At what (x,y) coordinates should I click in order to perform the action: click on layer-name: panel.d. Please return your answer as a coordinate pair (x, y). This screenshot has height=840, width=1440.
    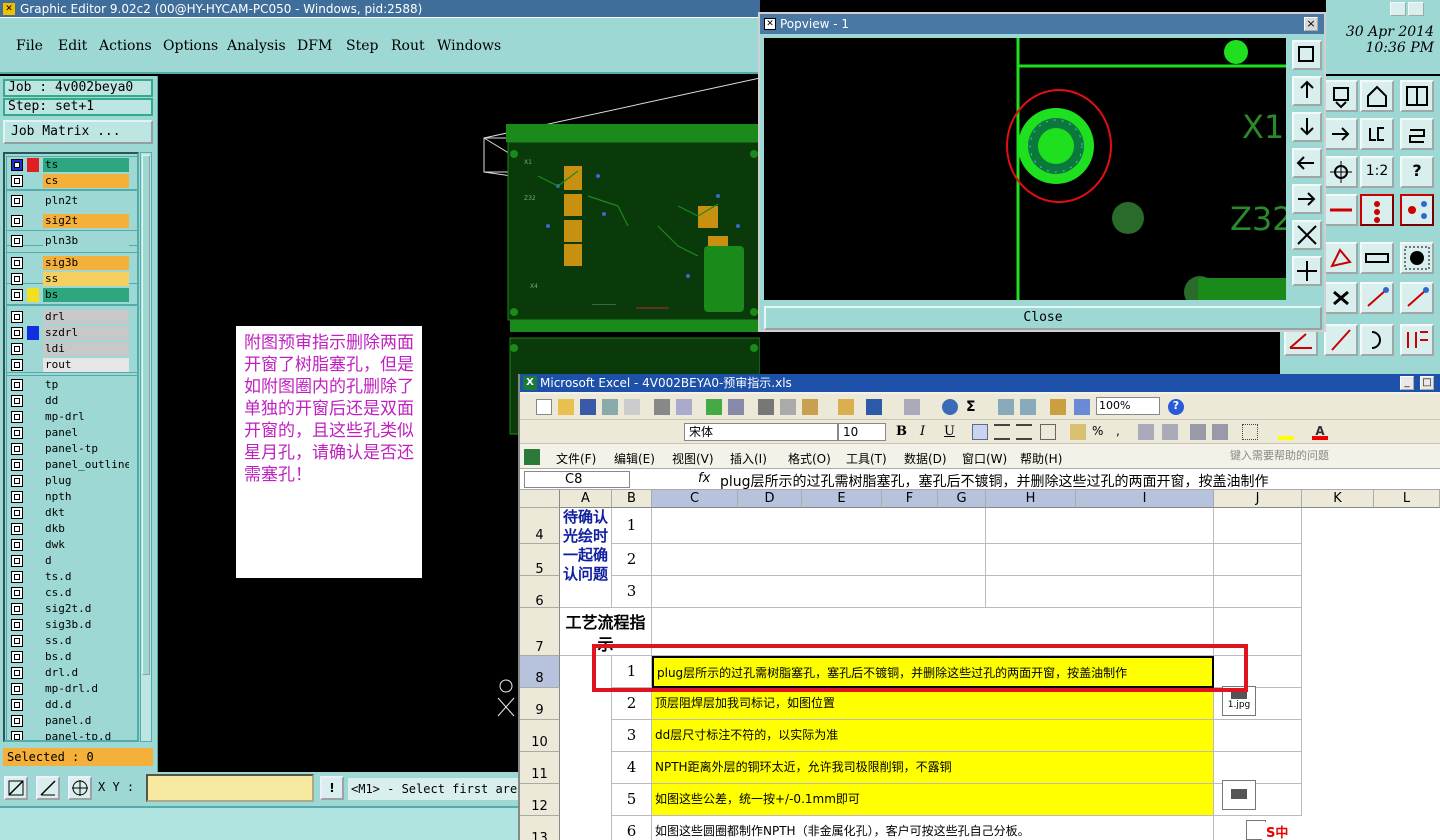
    Looking at the image, I should click on (86, 721).